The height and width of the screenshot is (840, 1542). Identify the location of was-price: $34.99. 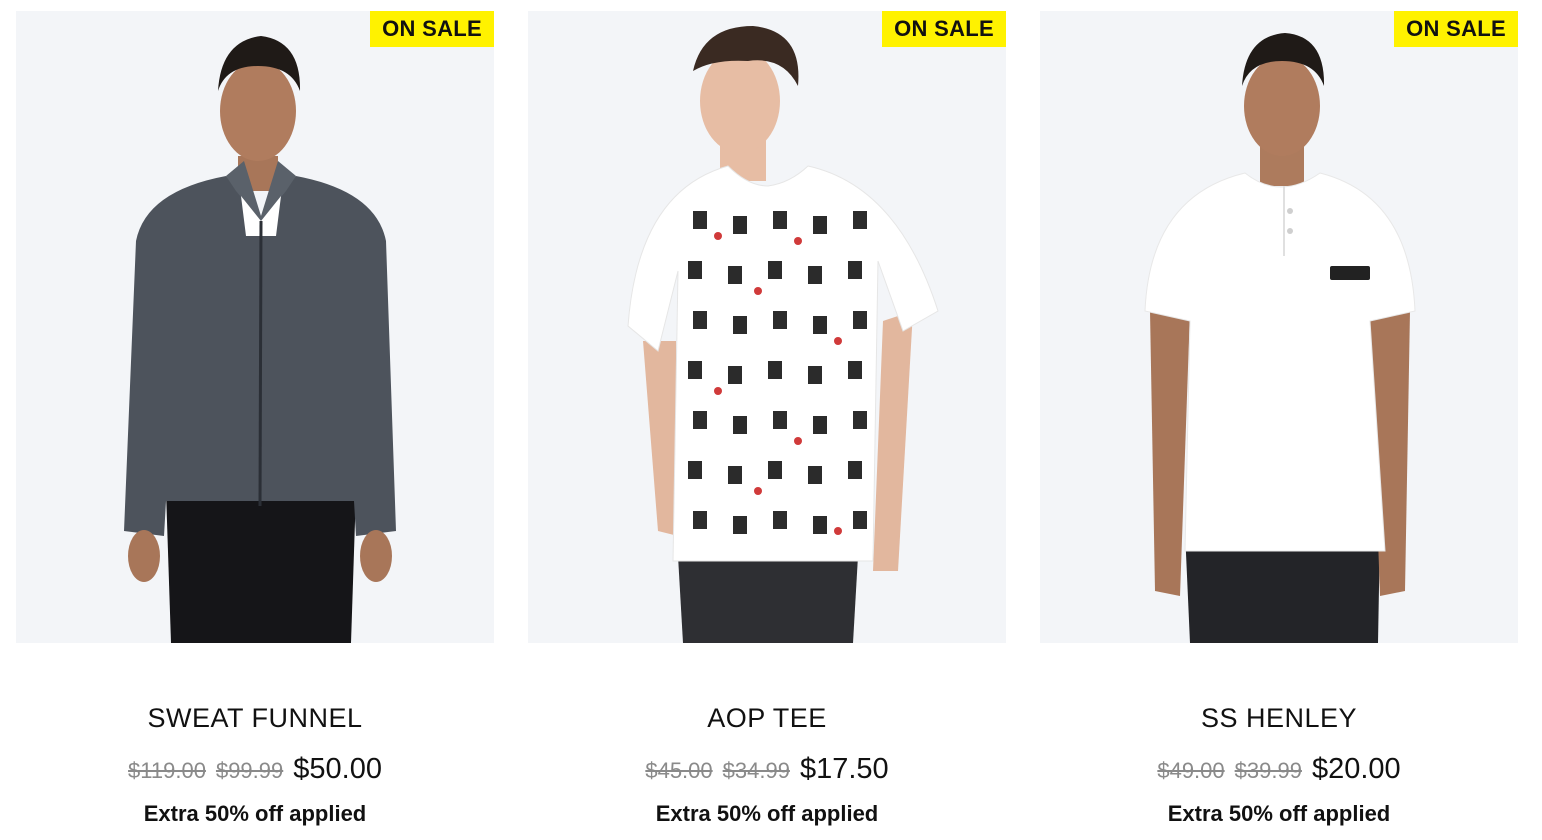
(756, 770).